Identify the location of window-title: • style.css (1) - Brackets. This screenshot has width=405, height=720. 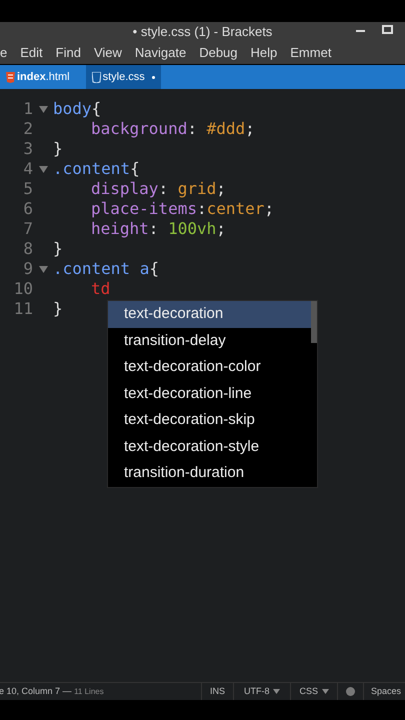
(202, 32).